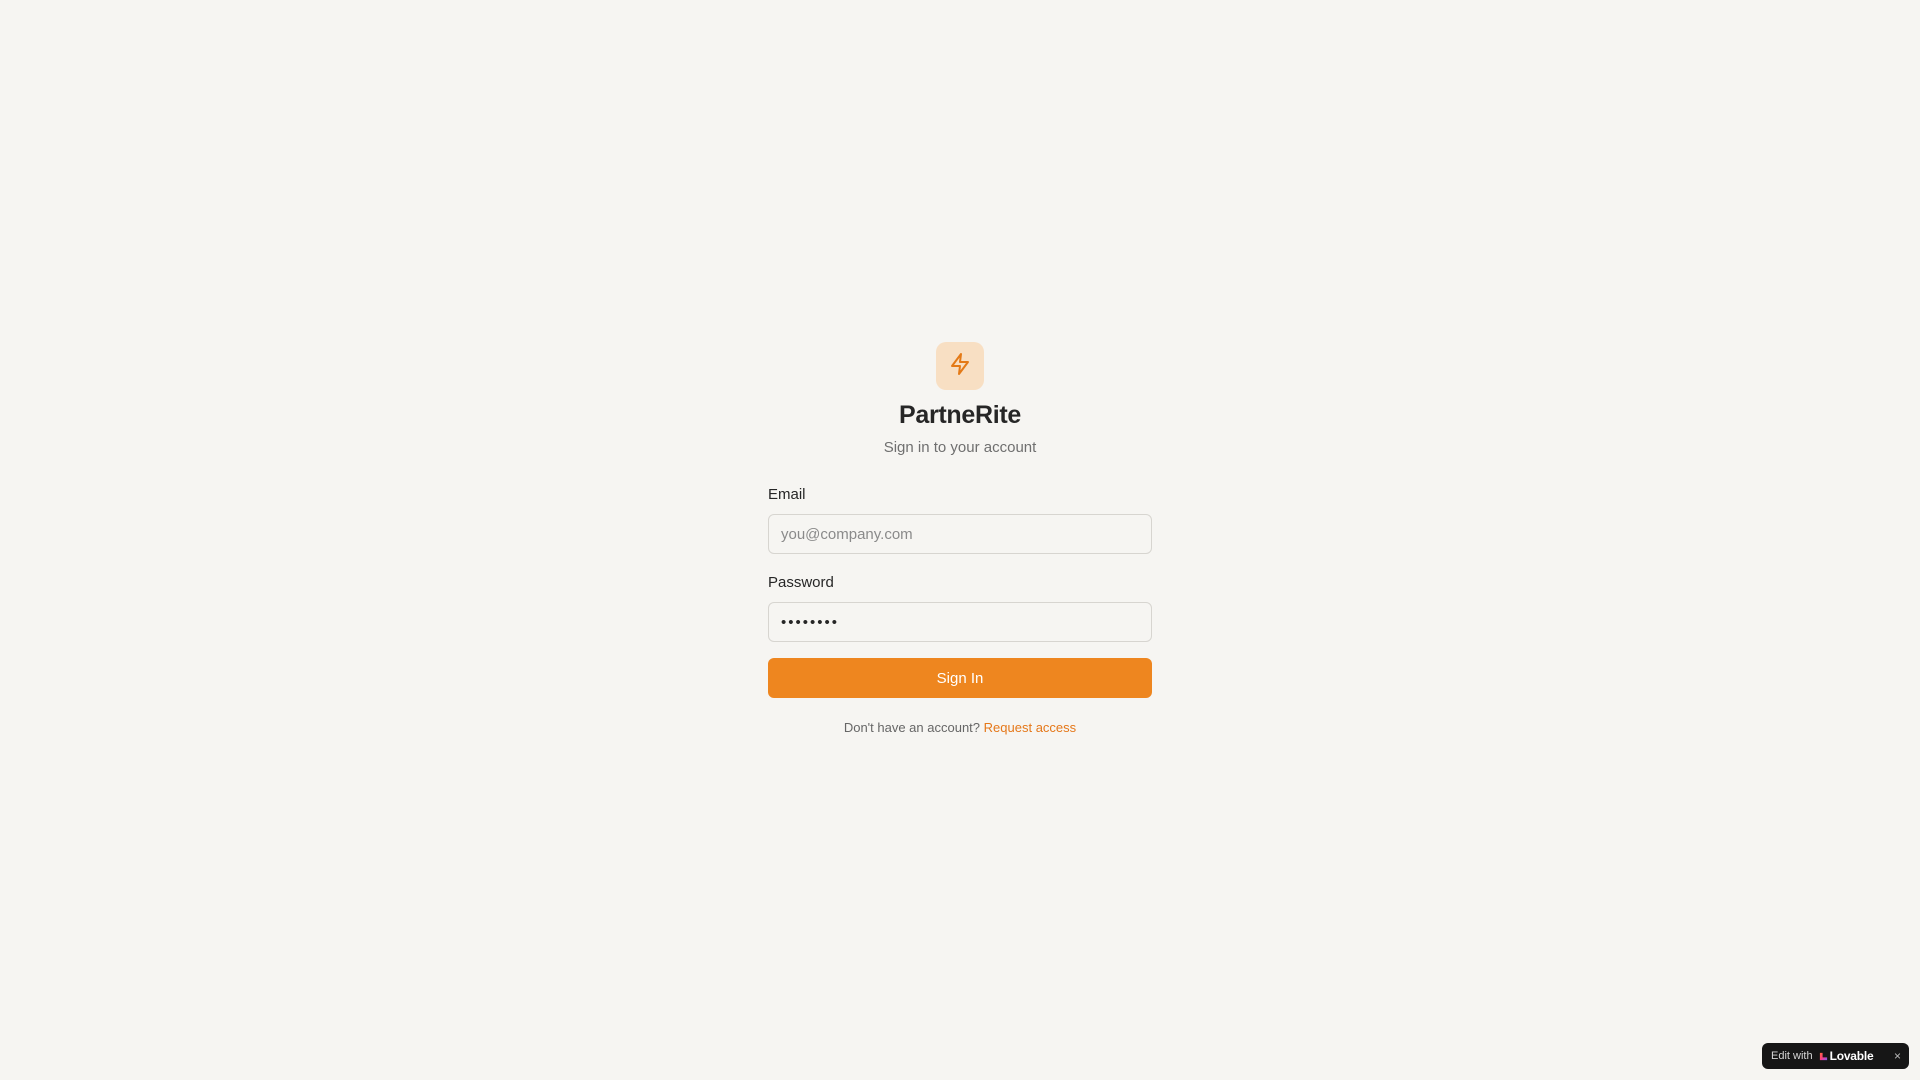 The height and width of the screenshot is (1080, 1920). What do you see at coordinates (960, 415) in the screenshot?
I see `app-title: PartneRite` at bounding box center [960, 415].